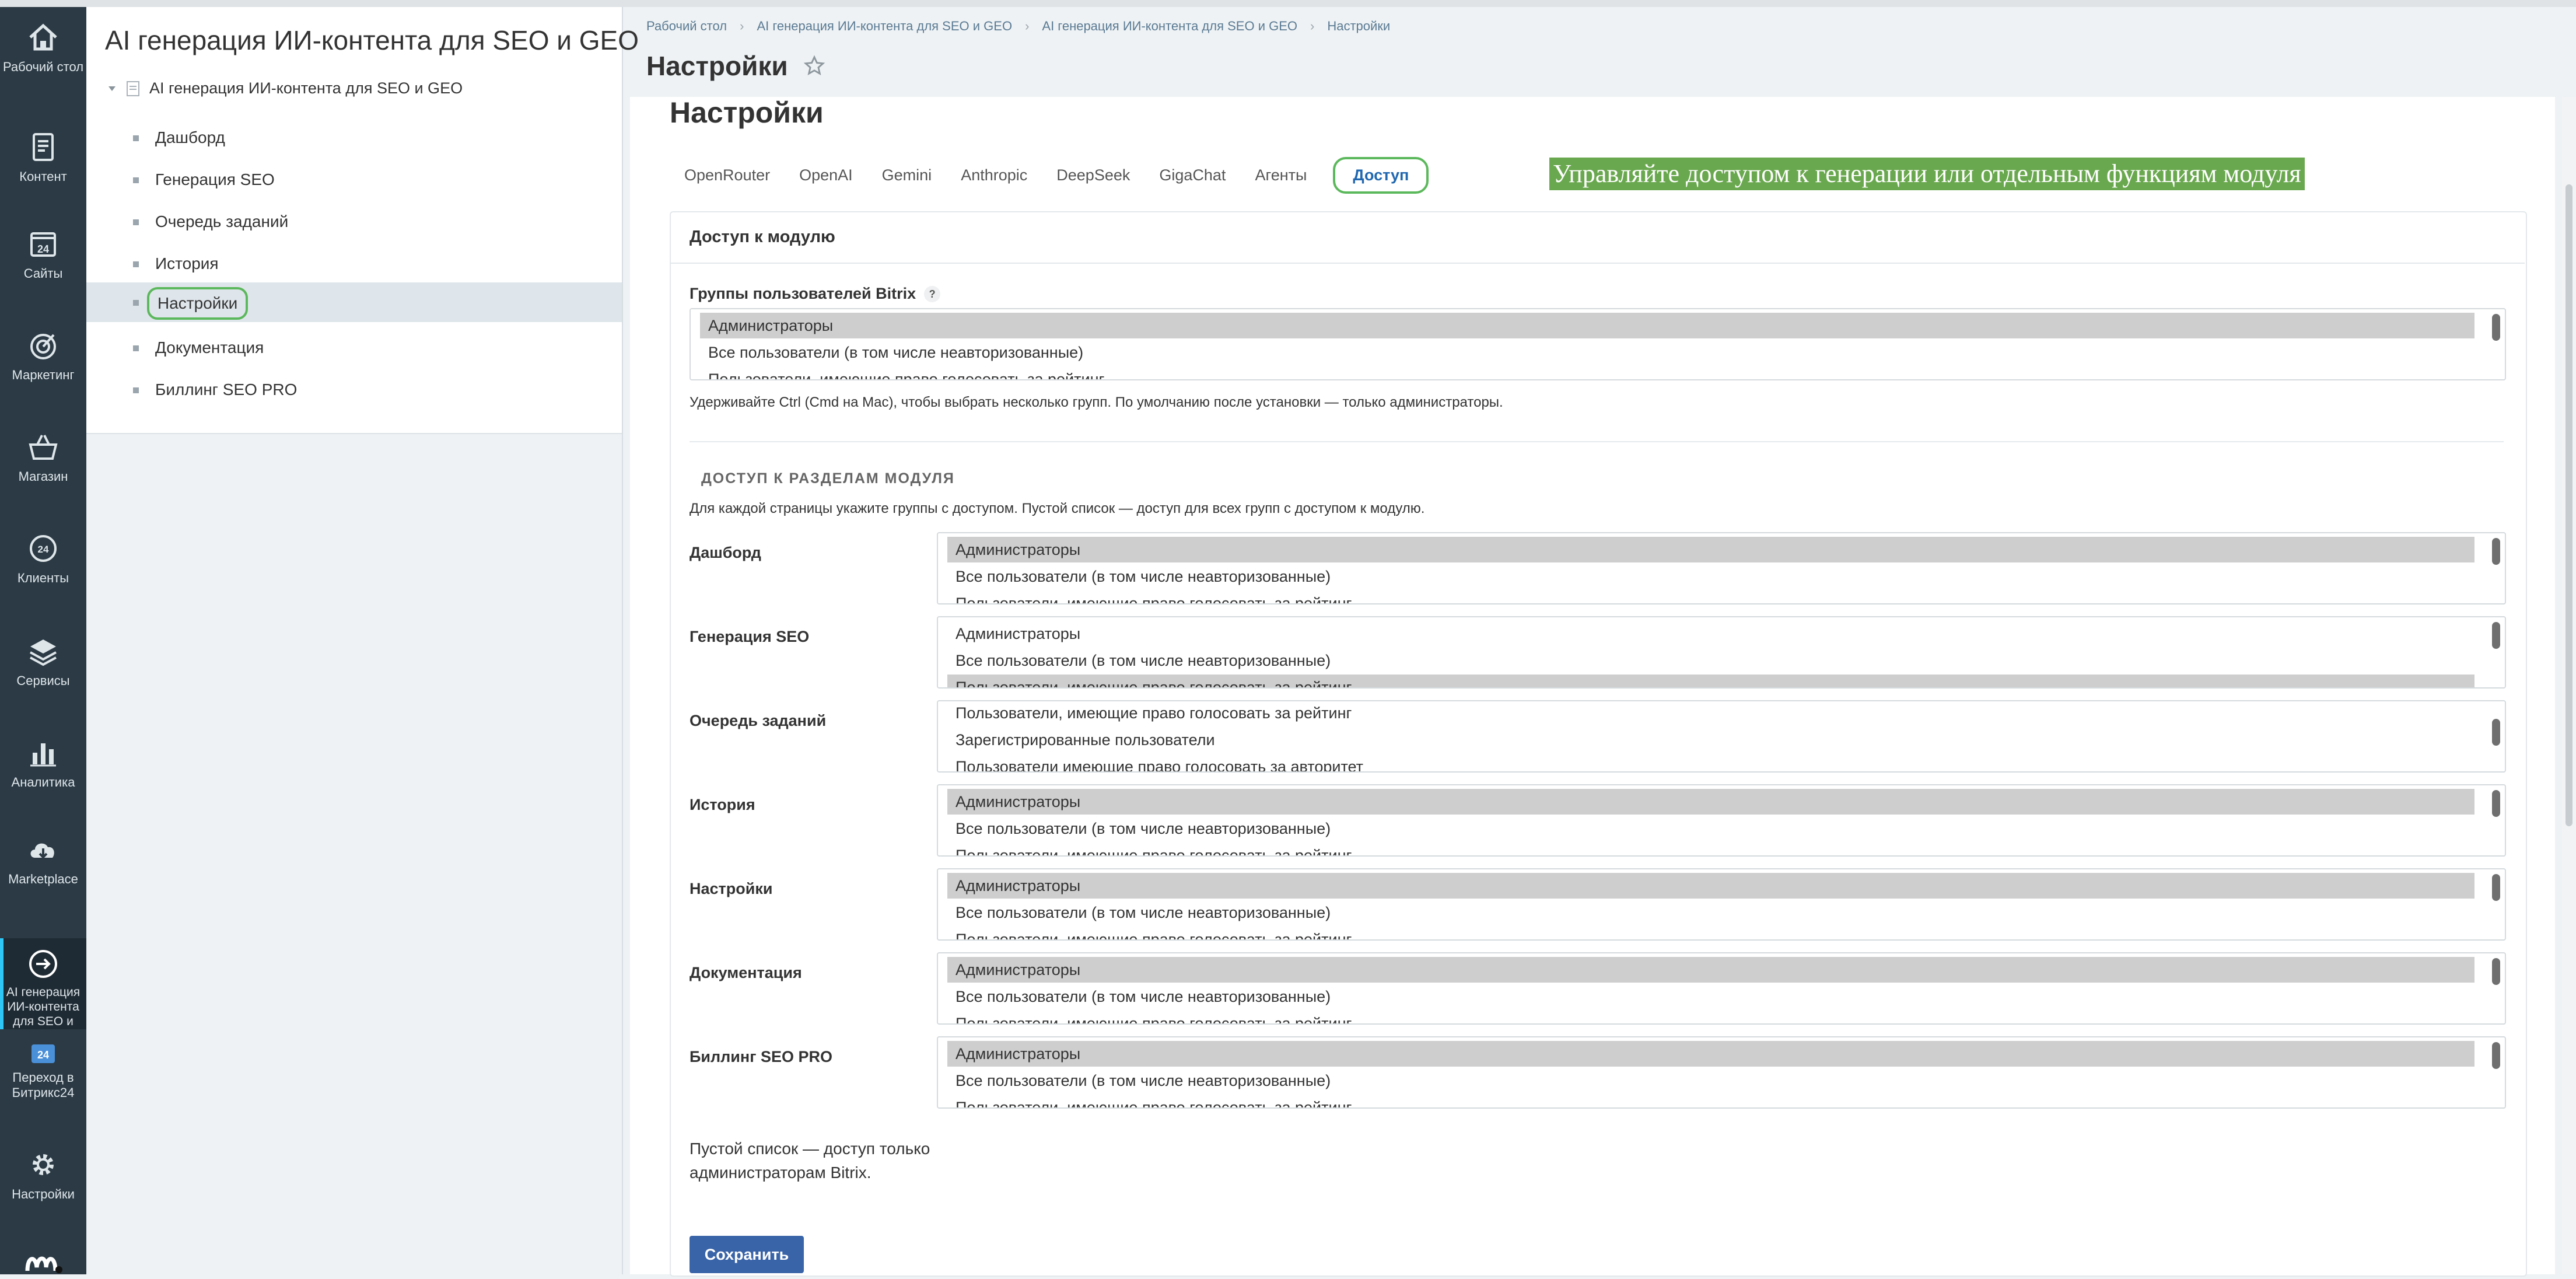 The height and width of the screenshot is (1279, 2576). I want to click on rail-item-marketplace: Marketplace, so click(43, 859).